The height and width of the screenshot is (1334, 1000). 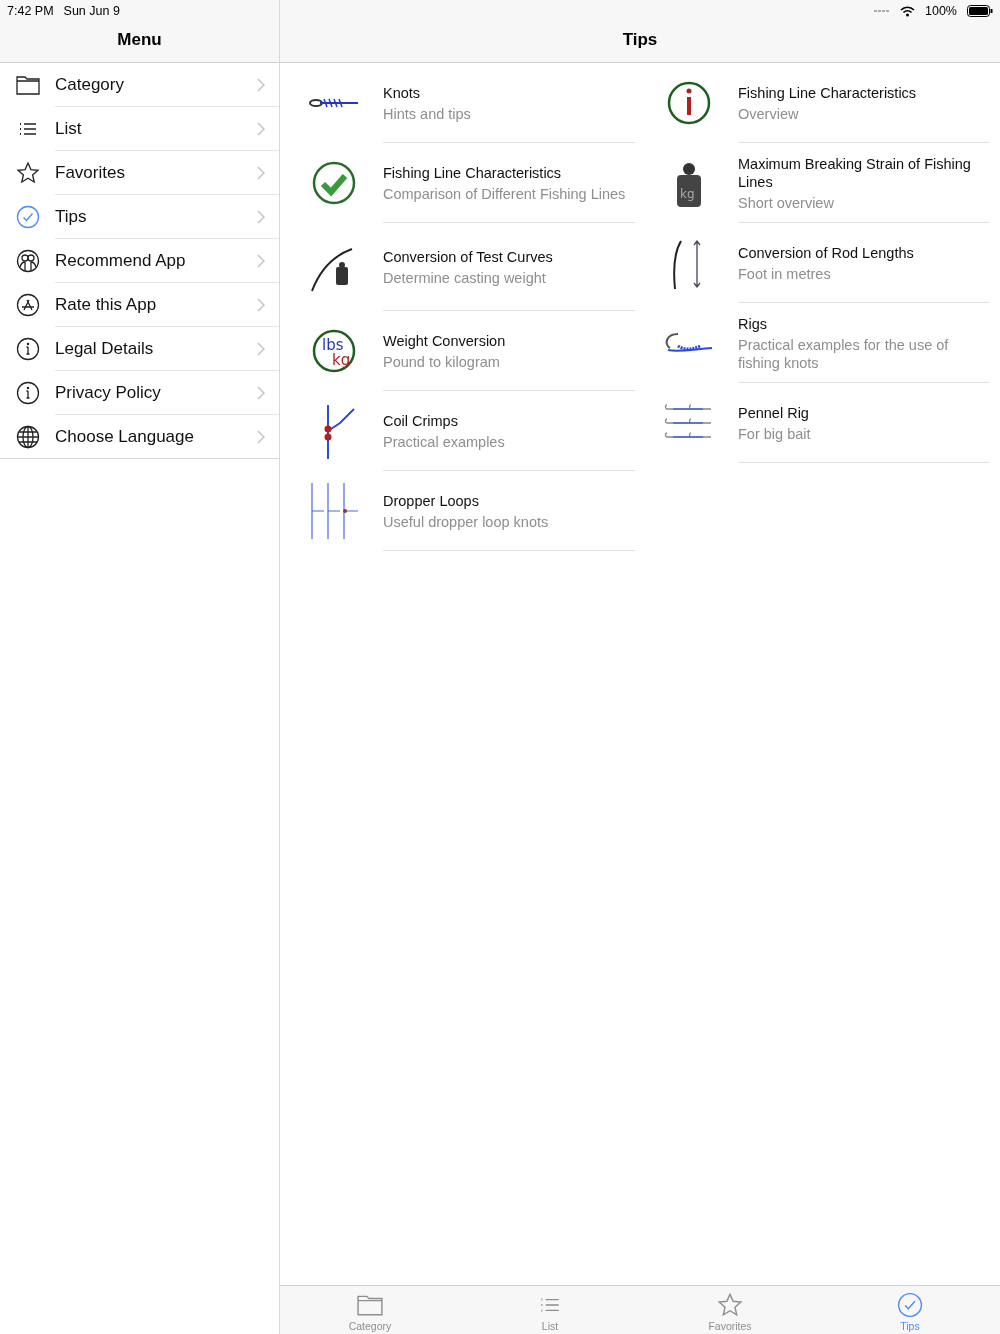 What do you see at coordinates (402, 93) in the screenshot?
I see `tip-title: Knots` at bounding box center [402, 93].